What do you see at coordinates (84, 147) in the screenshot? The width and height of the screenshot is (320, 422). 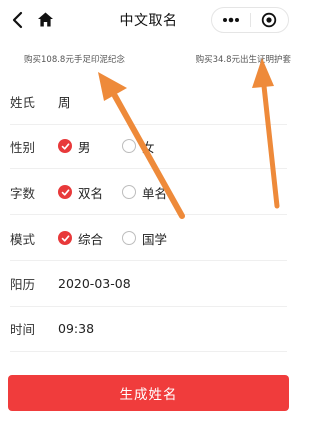 I see `gender-male-label: 男` at bounding box center [84, 147].